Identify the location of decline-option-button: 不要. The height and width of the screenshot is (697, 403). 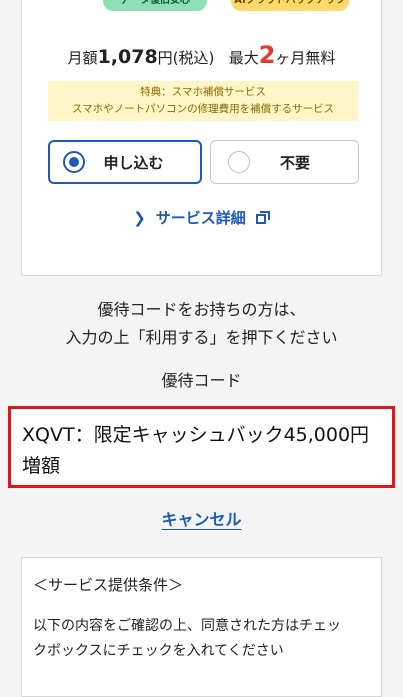
(284, 162).